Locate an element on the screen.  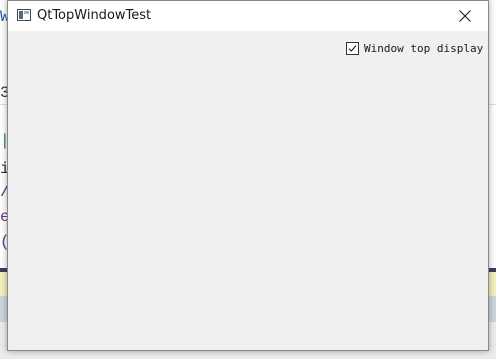
title-bar: QtTopWindowTest is located at coordinates (248, 16).